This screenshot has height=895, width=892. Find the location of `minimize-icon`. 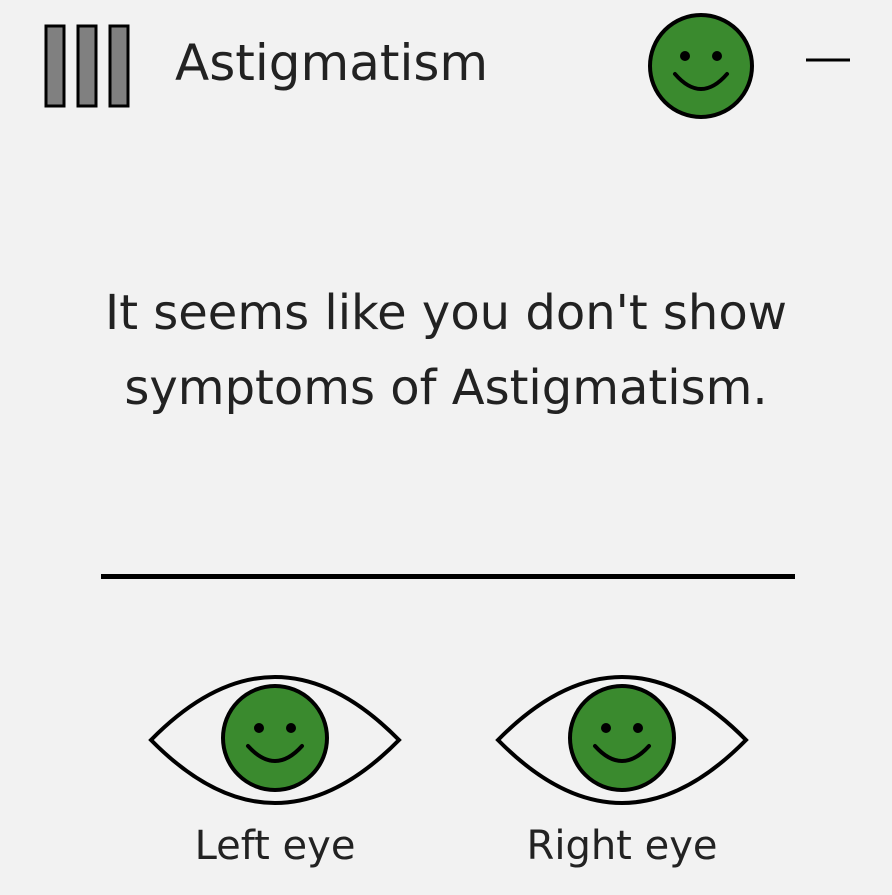

minimize-icon is located at coordinates (828, 60).